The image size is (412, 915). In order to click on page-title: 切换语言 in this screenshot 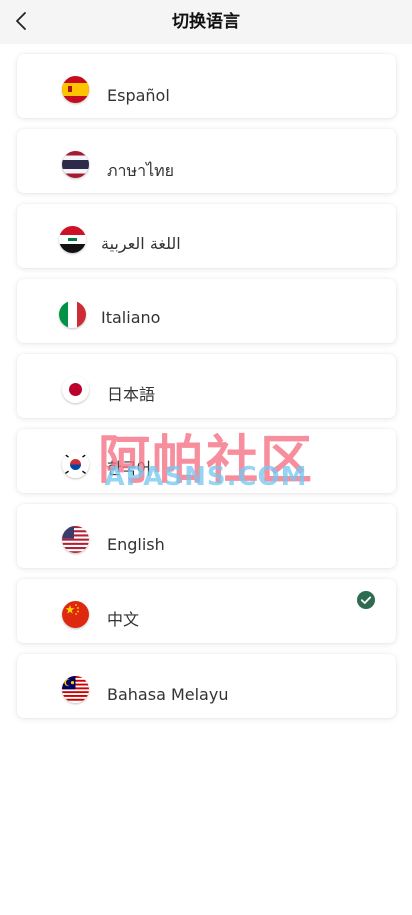, I will do `click(206, 22)`.